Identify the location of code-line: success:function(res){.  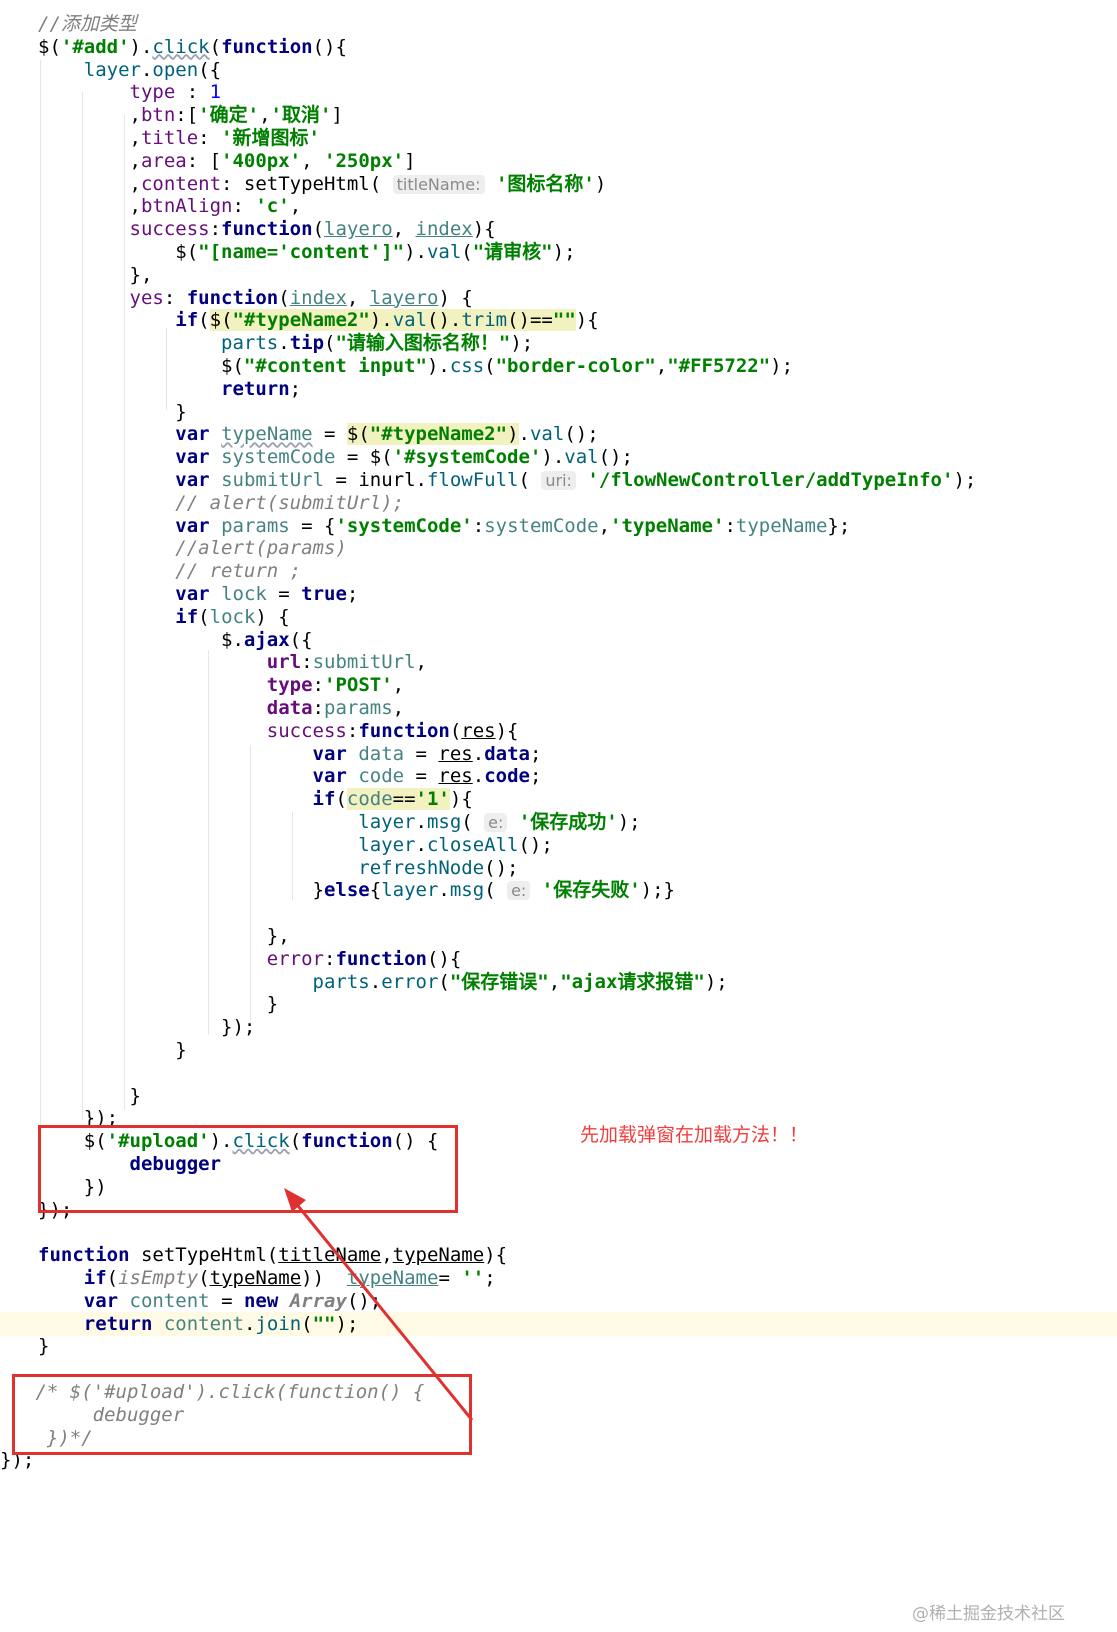
(558, 731).